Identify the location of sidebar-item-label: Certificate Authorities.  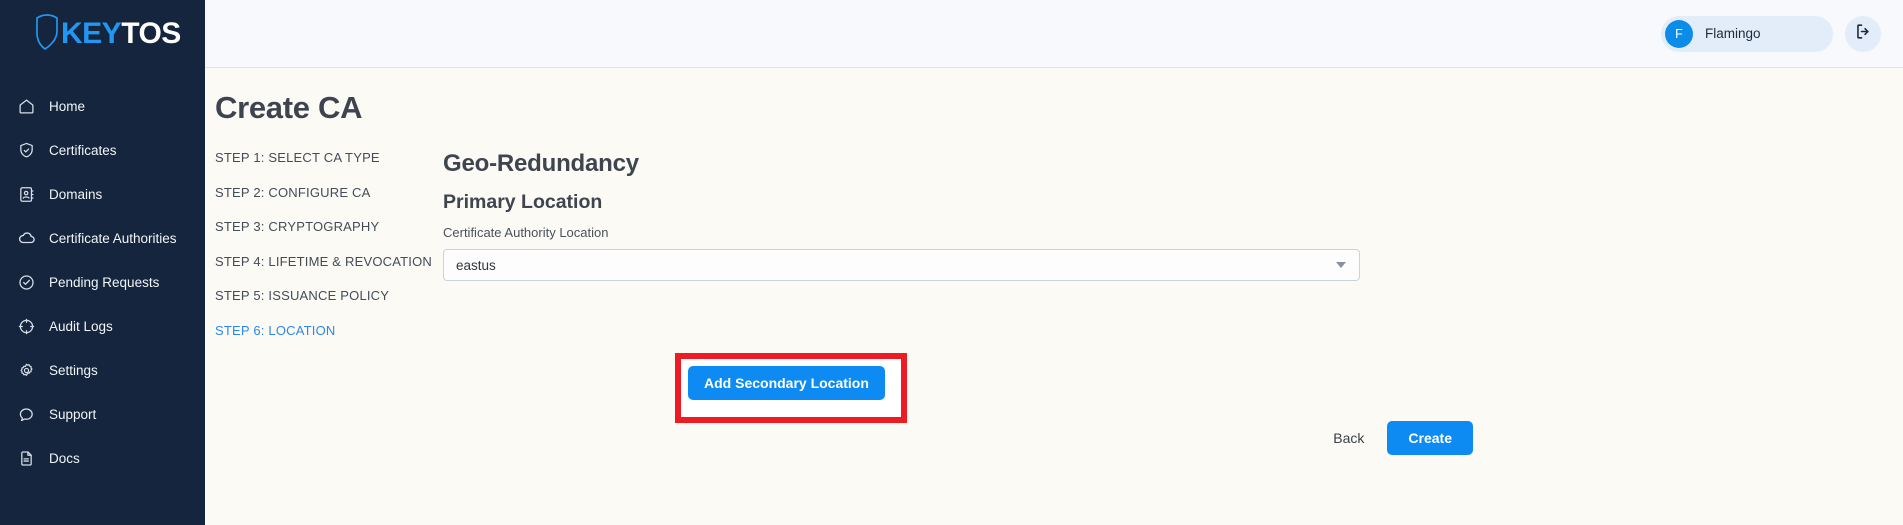
(113, 238).